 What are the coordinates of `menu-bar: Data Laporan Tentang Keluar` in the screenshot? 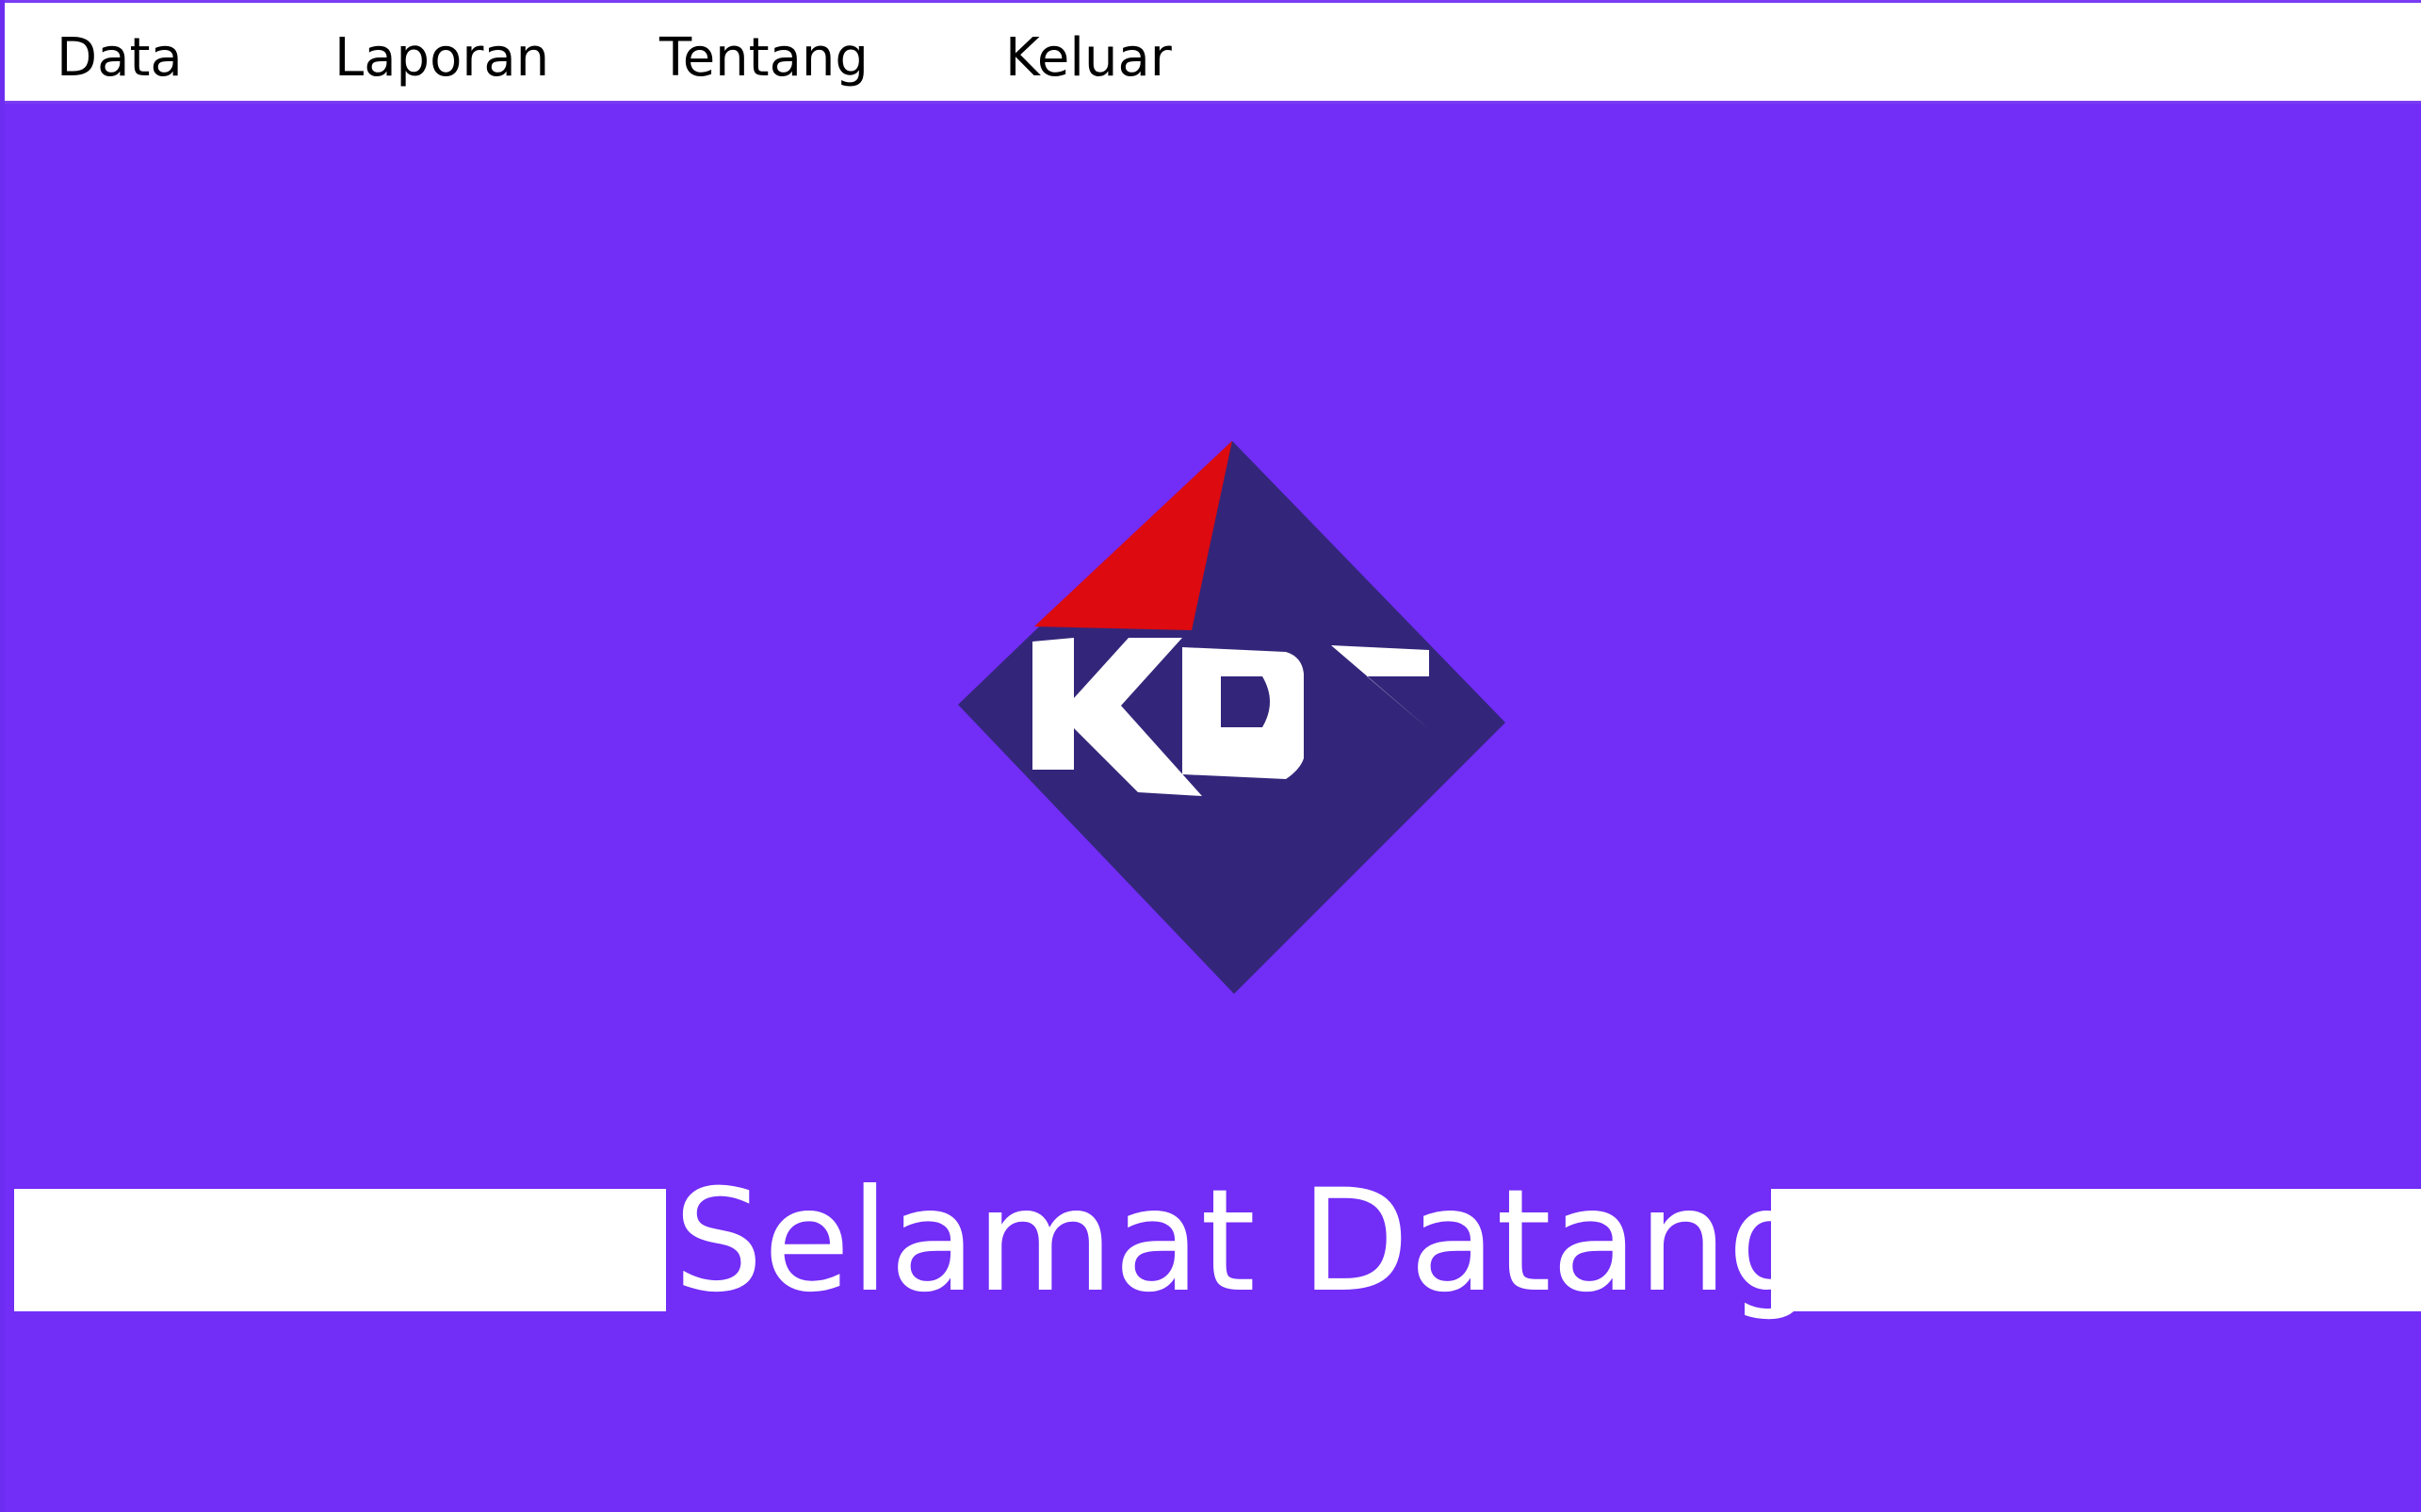 It's located at (1213, 52).